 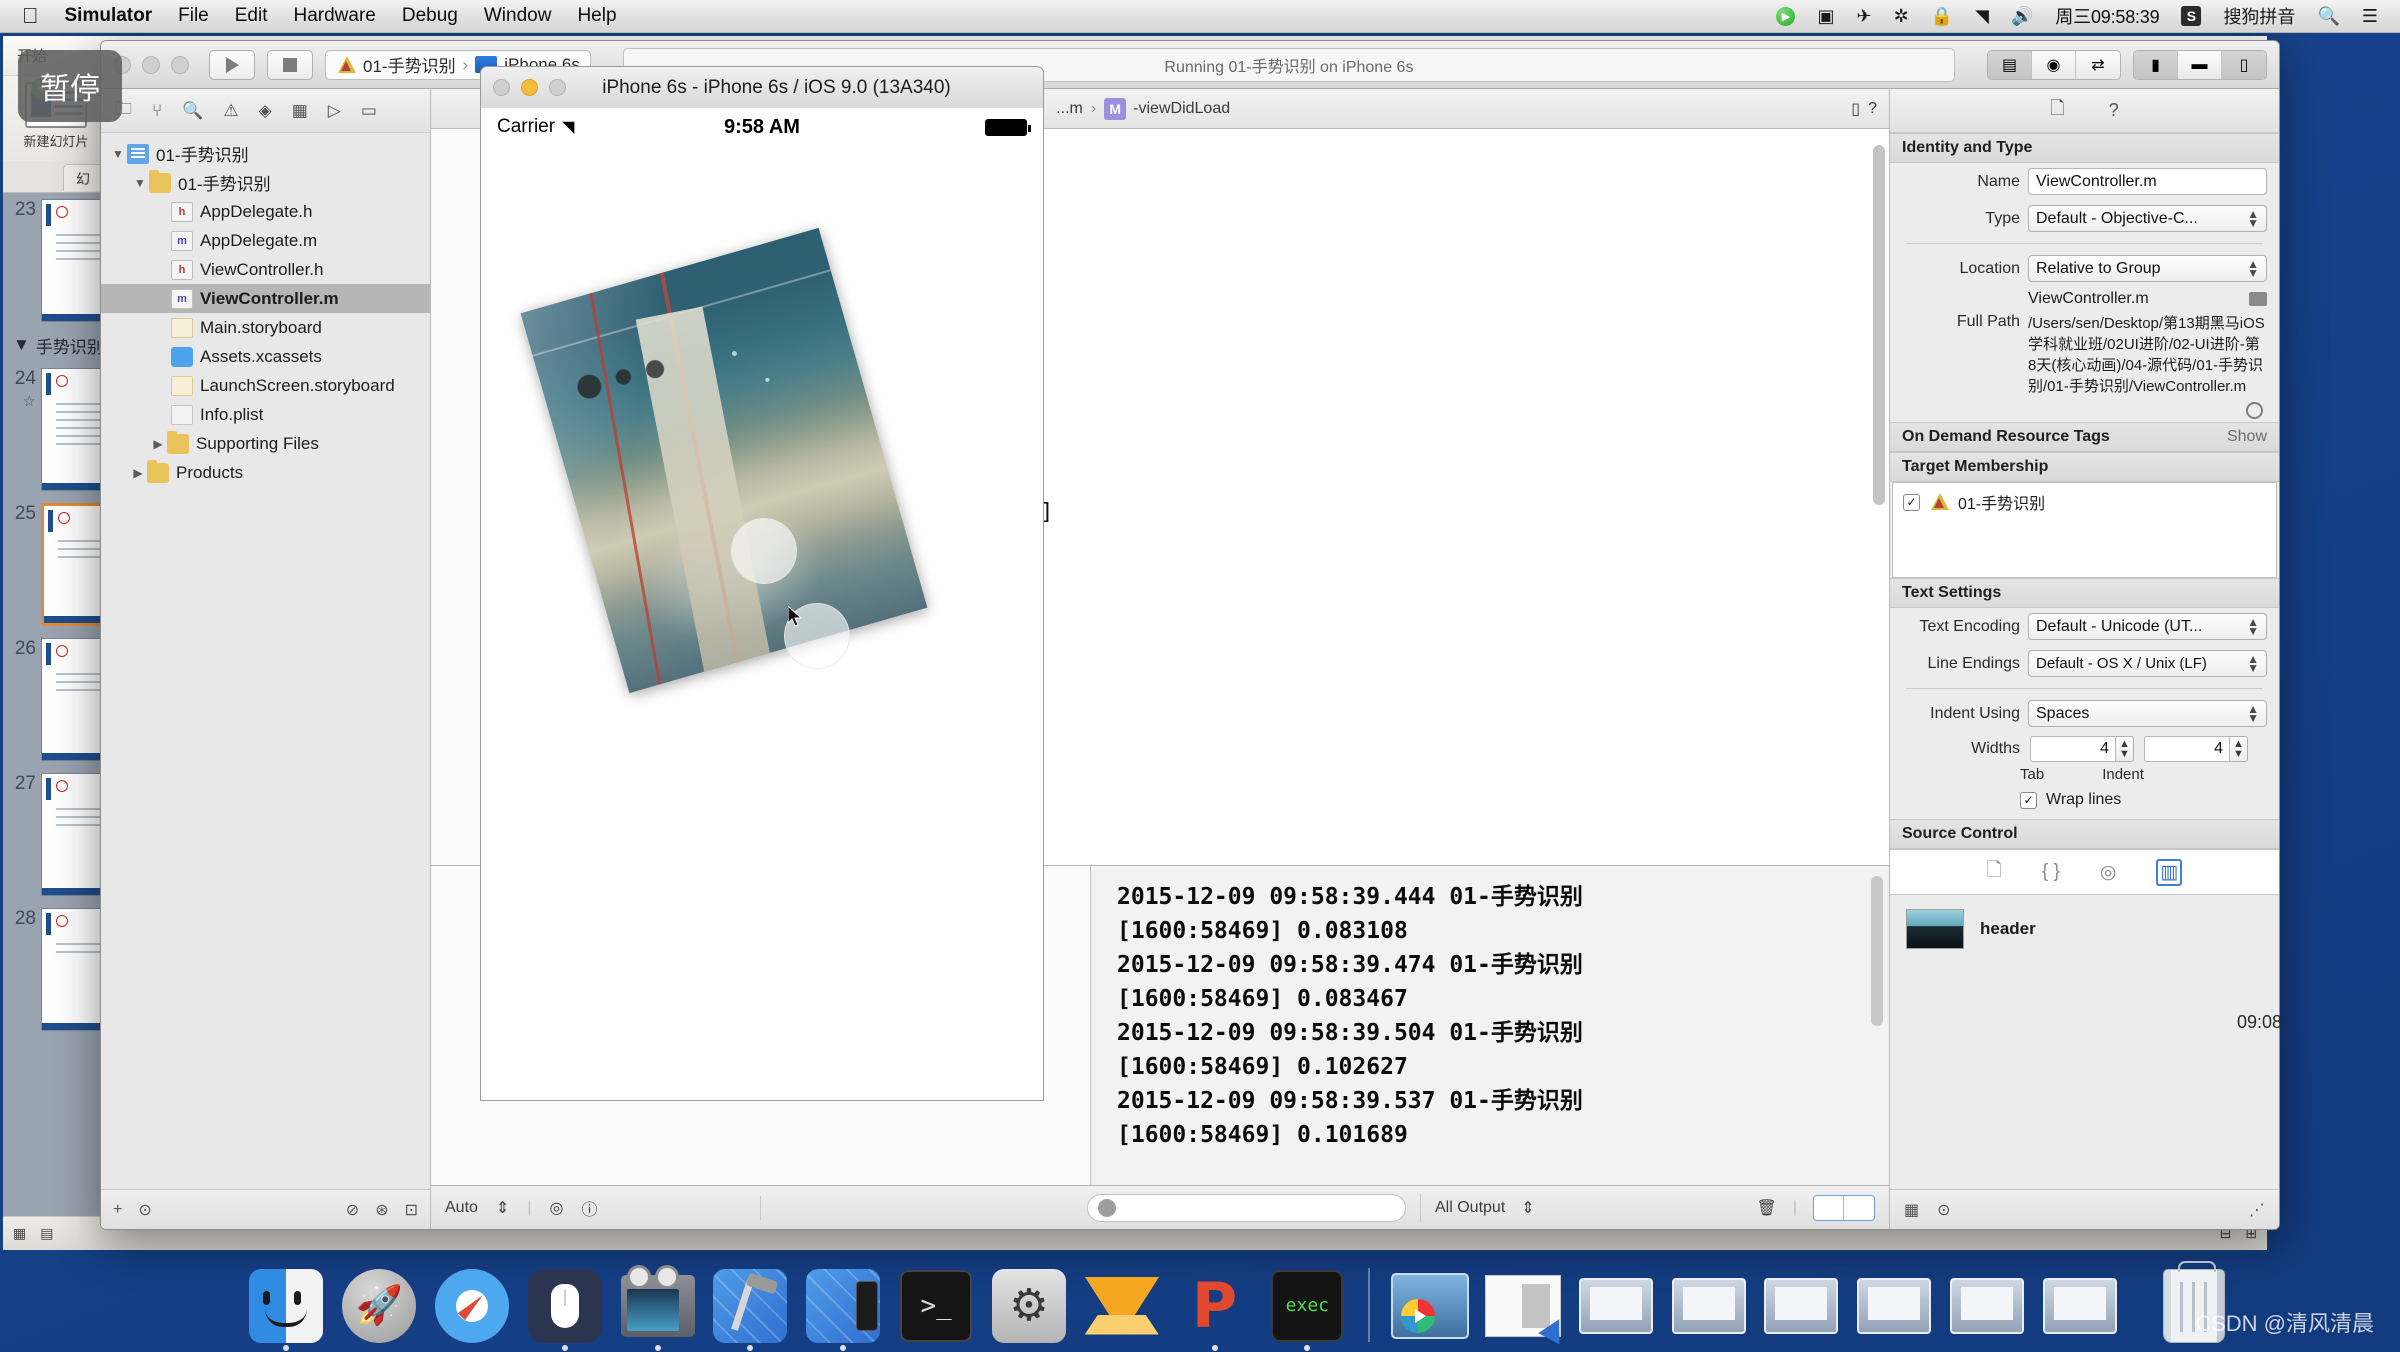 I want to click on related-items-icon: ▯, so click(x=1855, y=109).